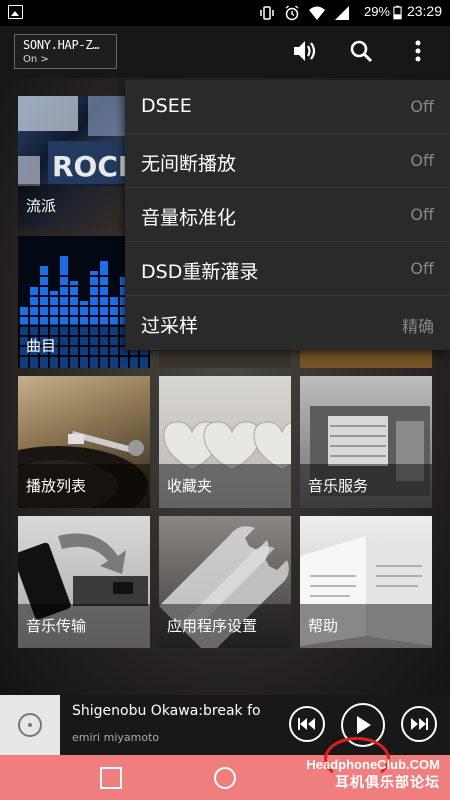  Describe the element at coordinates (225, 52) in the screenshot. I see `toolbar: SONY.HAP-Z… On >` at that location.